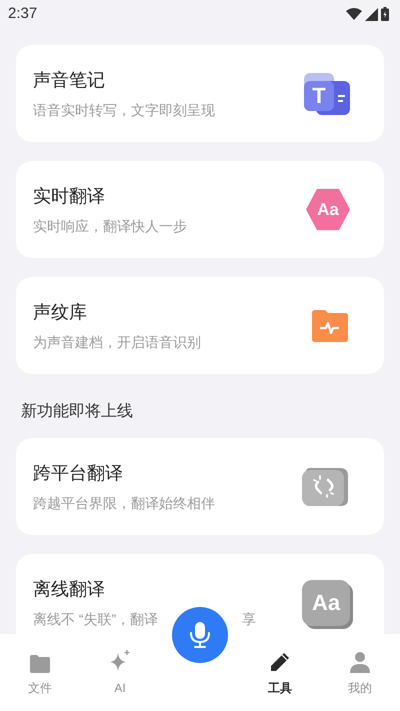 This screenshot has height=711, width=400. Describe the element at coordinates (23, 14) in the screenshot. I see `status-time: 2:37` at that location.